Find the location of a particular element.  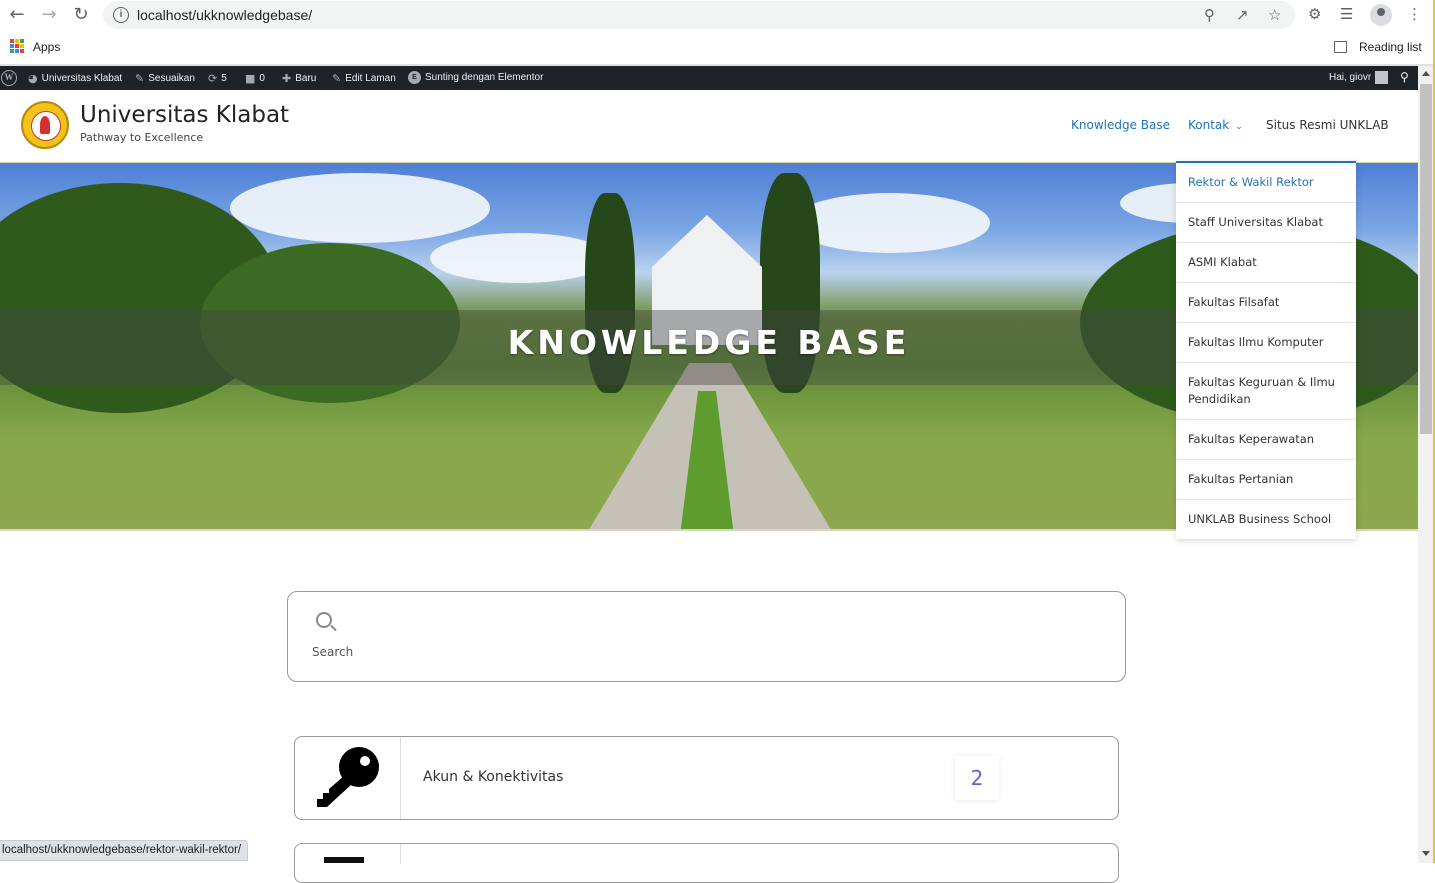

admin-updates: ⟳ 5 is located at coordinates (217, 78).